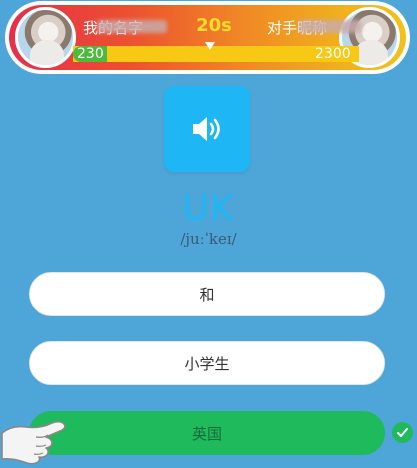  I want to click on check-icon, so click(402, 432).